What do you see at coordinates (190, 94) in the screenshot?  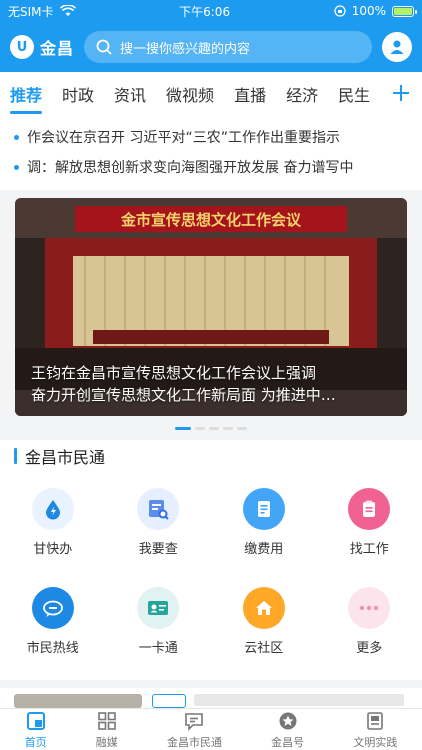 I see `tab-micro-video: 微视频` at bounding box center [190, 94].